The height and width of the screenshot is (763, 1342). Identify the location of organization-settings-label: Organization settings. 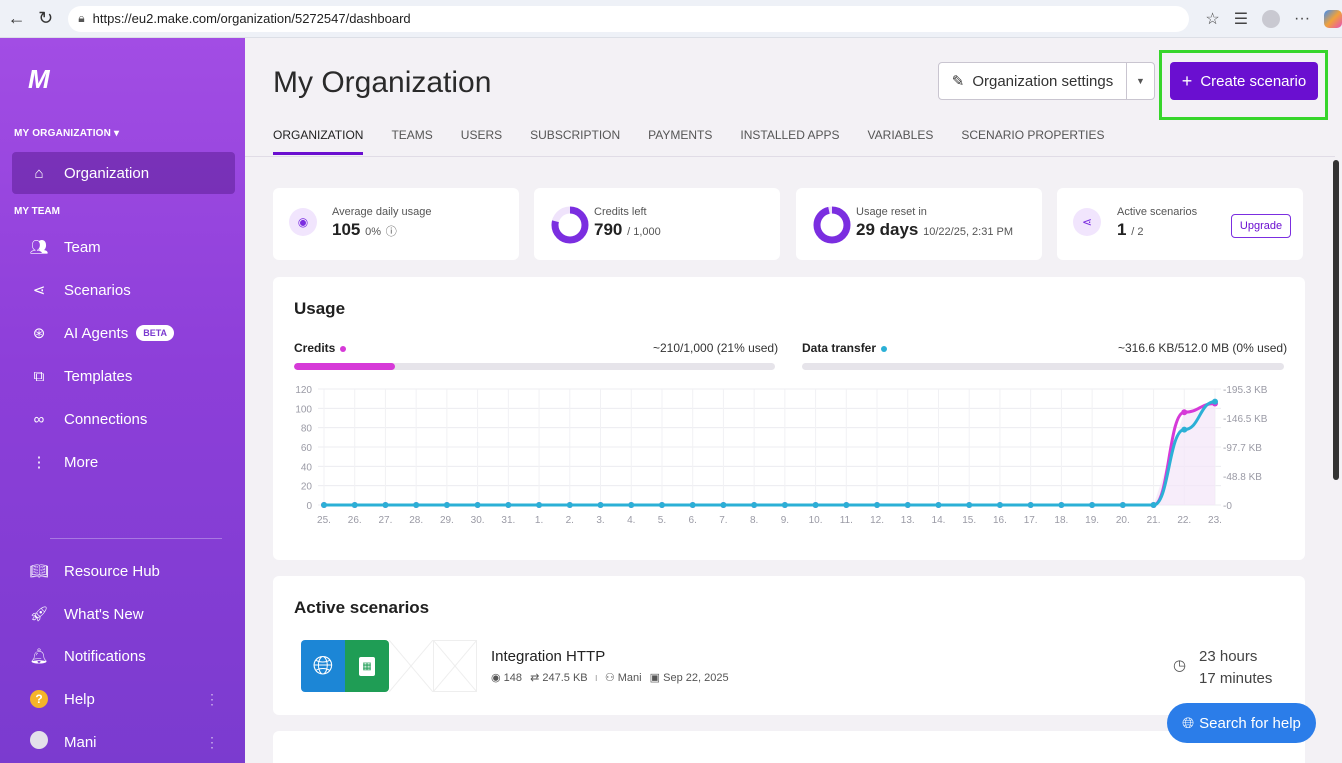
(1043, 81).